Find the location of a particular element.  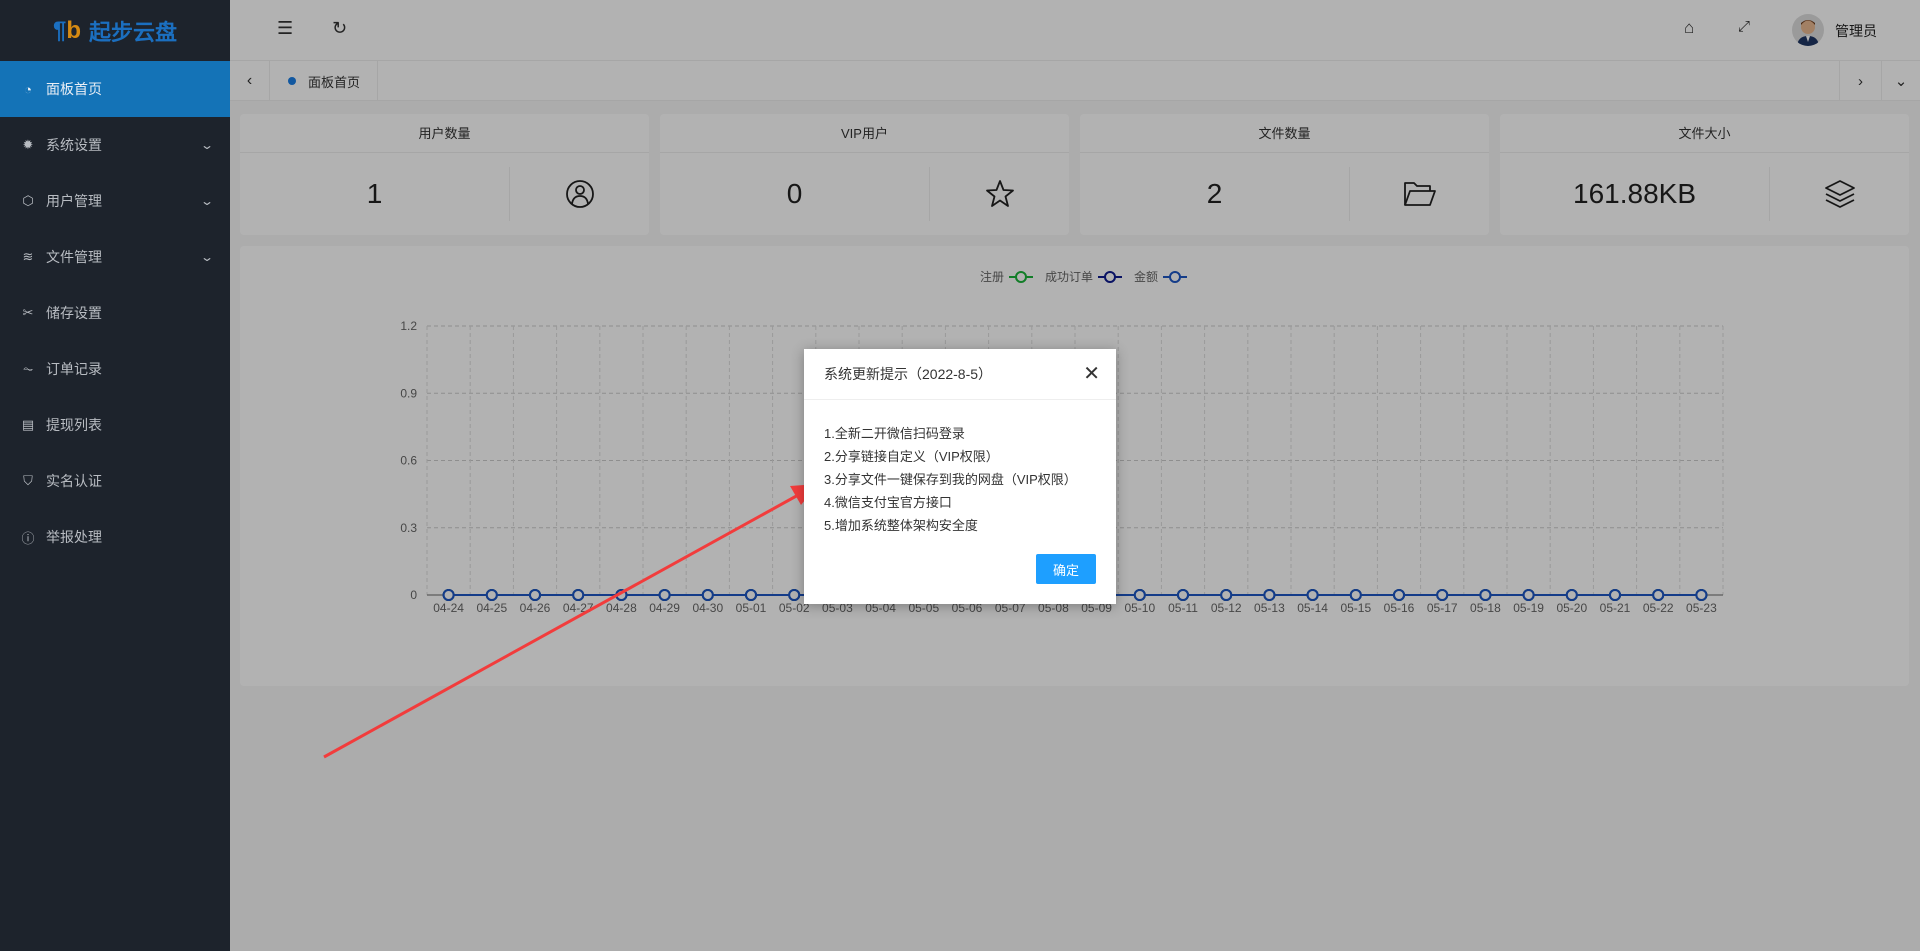

sidebar-item-label: 储存设置 is located at coordinates (74, 313).